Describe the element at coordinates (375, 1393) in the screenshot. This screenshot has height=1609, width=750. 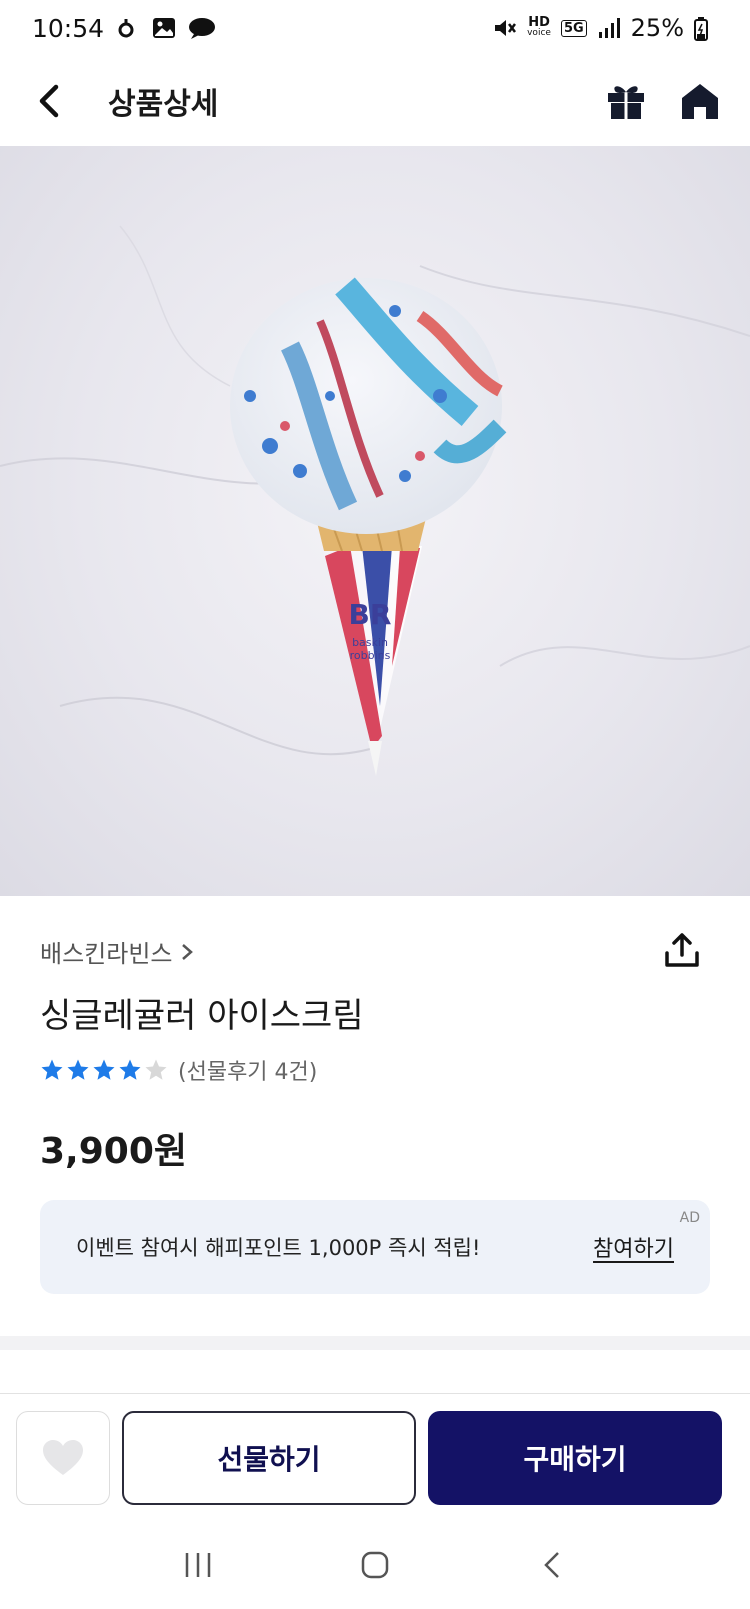
I see `section-divider-line` at that location.